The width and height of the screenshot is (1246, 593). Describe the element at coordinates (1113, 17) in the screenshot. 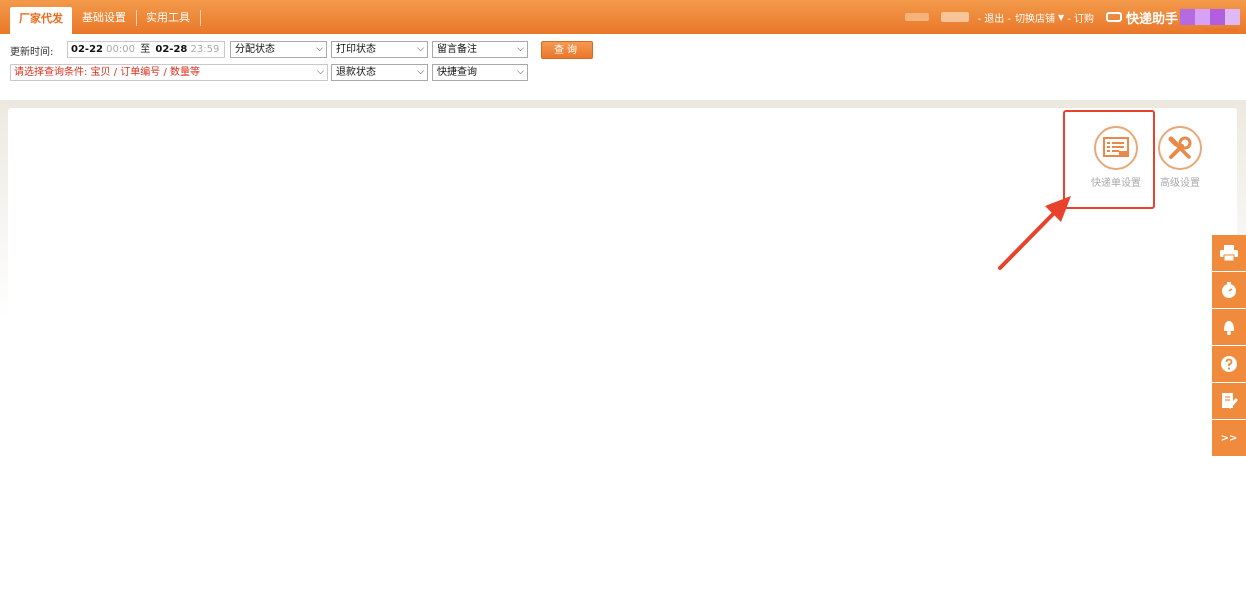

I see `brand-icon` at that location.